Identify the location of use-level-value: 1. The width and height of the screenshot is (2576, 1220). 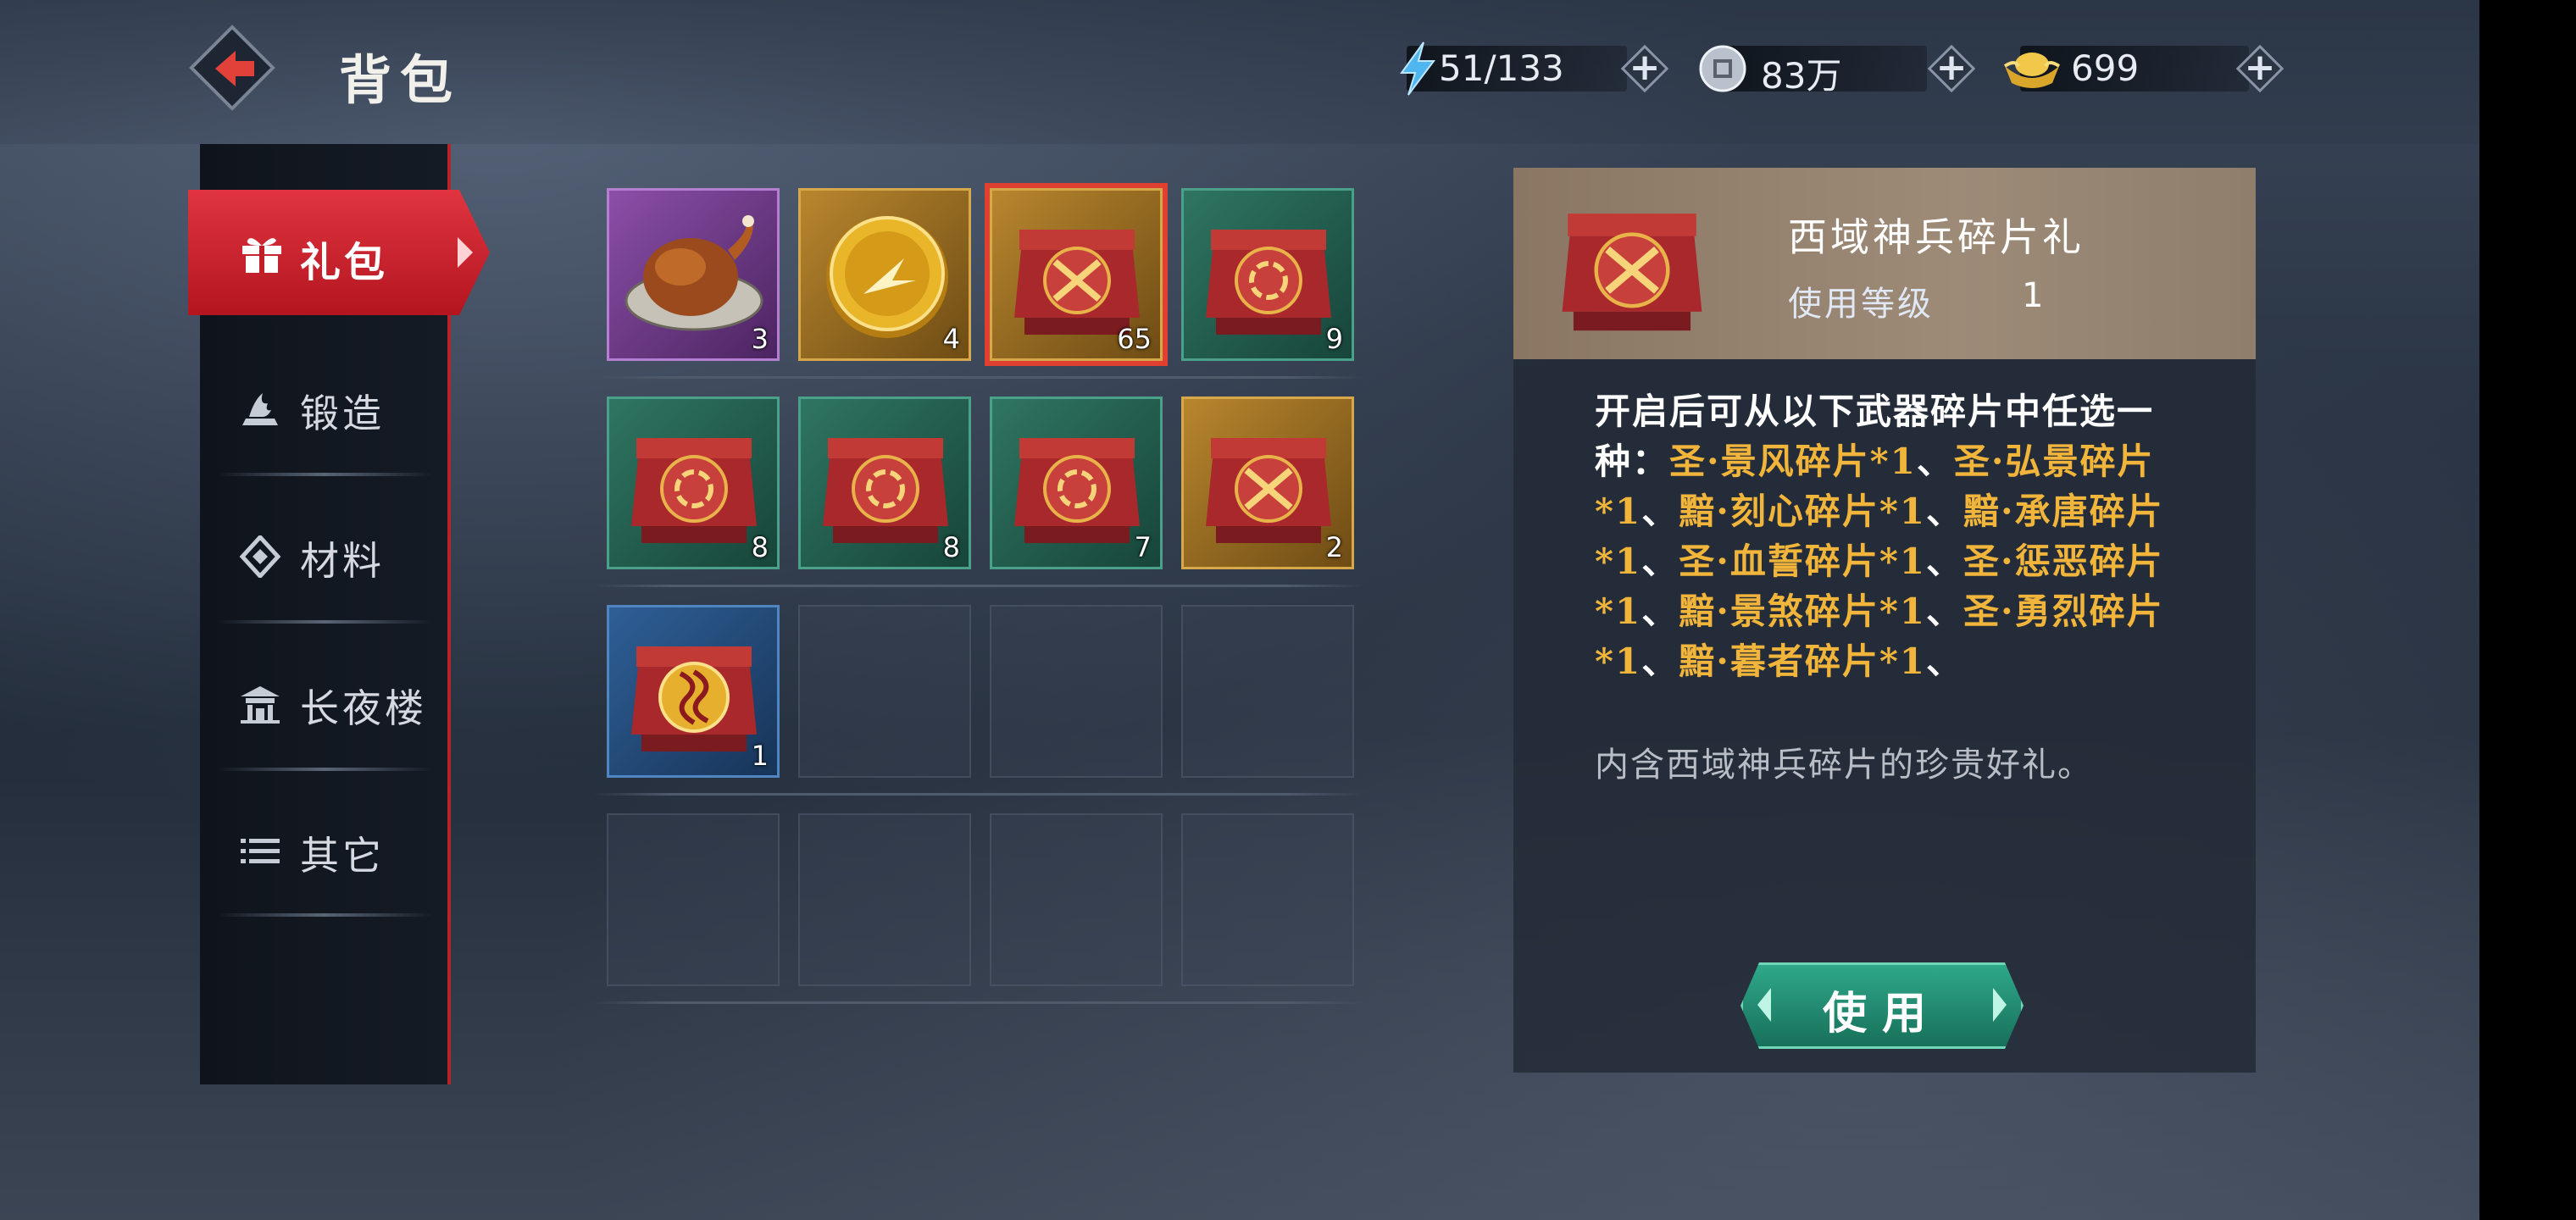
(2033, 295).